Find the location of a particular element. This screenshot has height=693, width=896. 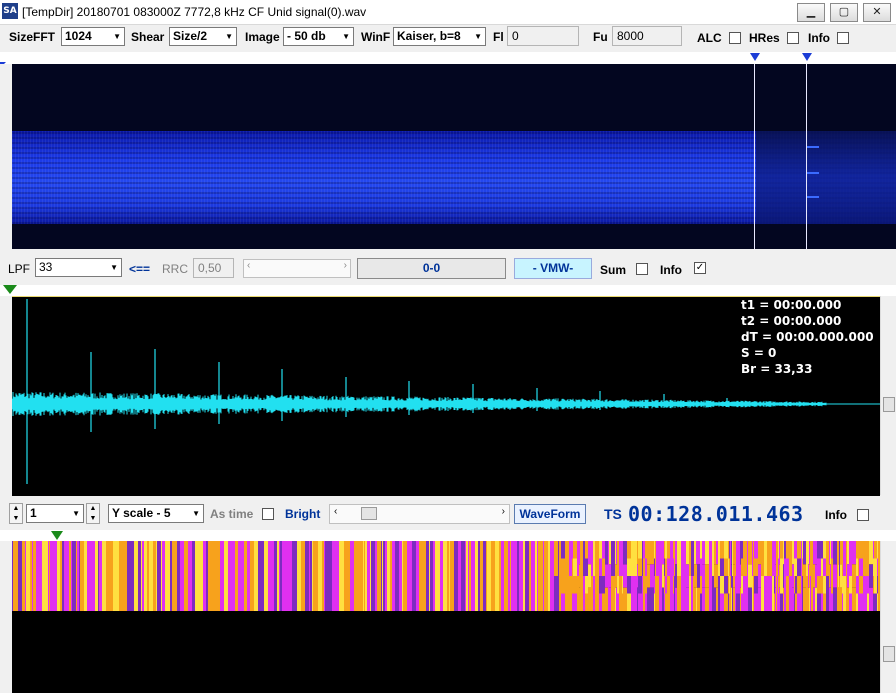

sum-checkbox is located at coordinates (642, 269).